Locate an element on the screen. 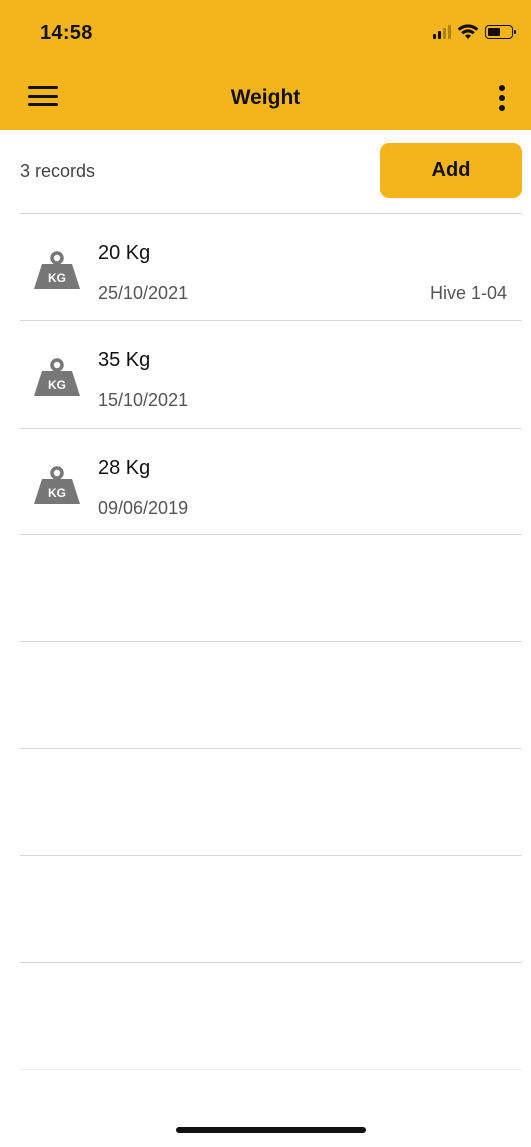  more-vertical-icon is located at coordinates (502, 98).